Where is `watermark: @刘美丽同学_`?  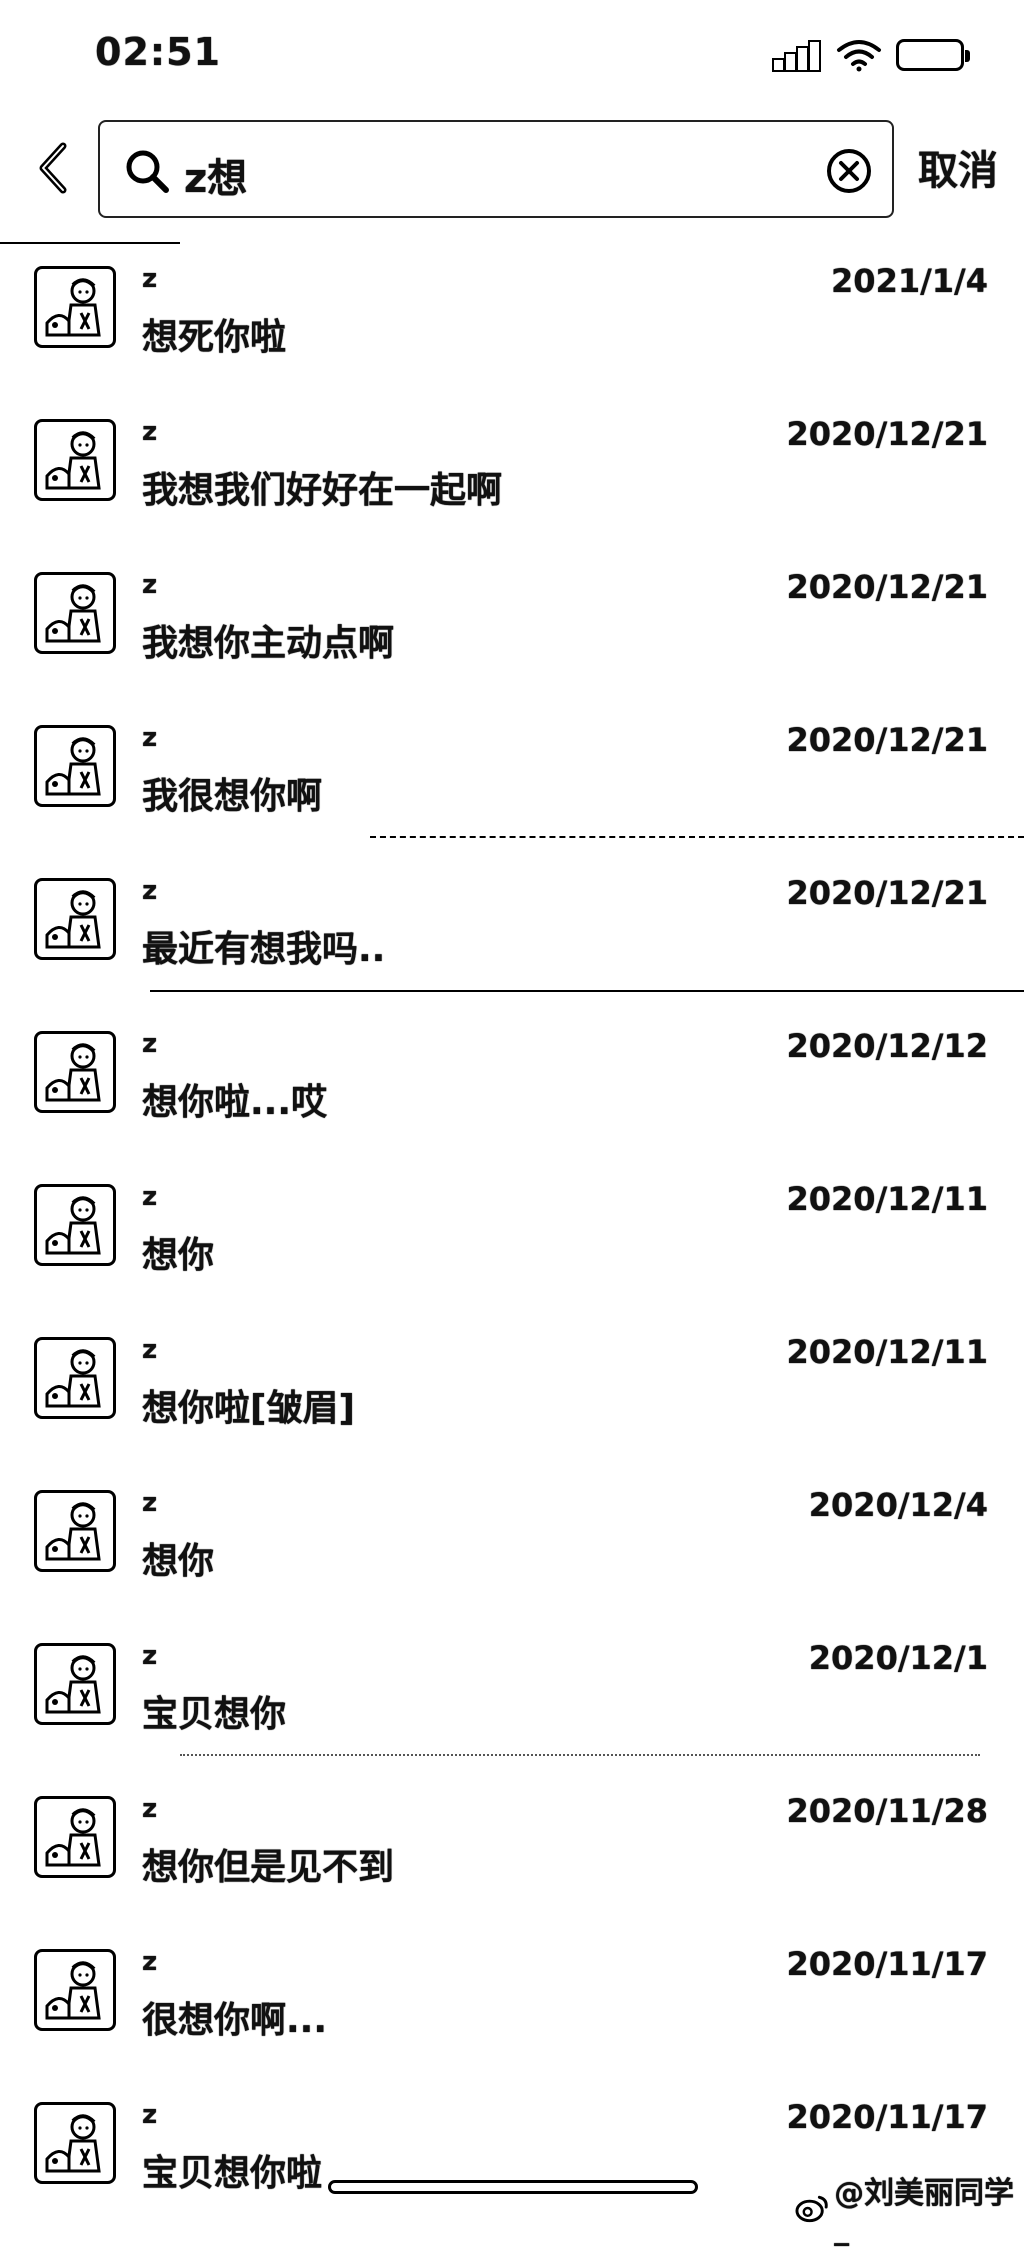
watermark: @刘美丽同学_ is located at coordinates (909, 2207).